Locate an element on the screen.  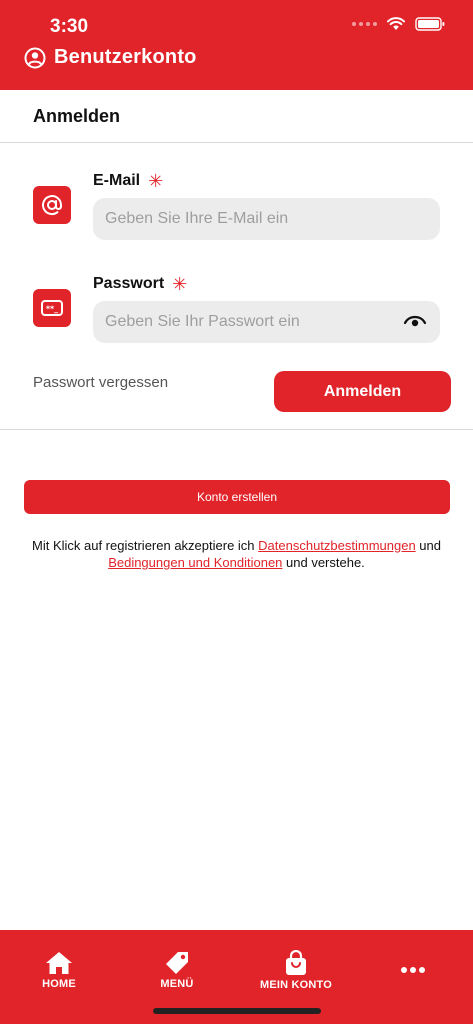
forgot-password-link: Passwort vergessen is located at coordinates (100, 382).